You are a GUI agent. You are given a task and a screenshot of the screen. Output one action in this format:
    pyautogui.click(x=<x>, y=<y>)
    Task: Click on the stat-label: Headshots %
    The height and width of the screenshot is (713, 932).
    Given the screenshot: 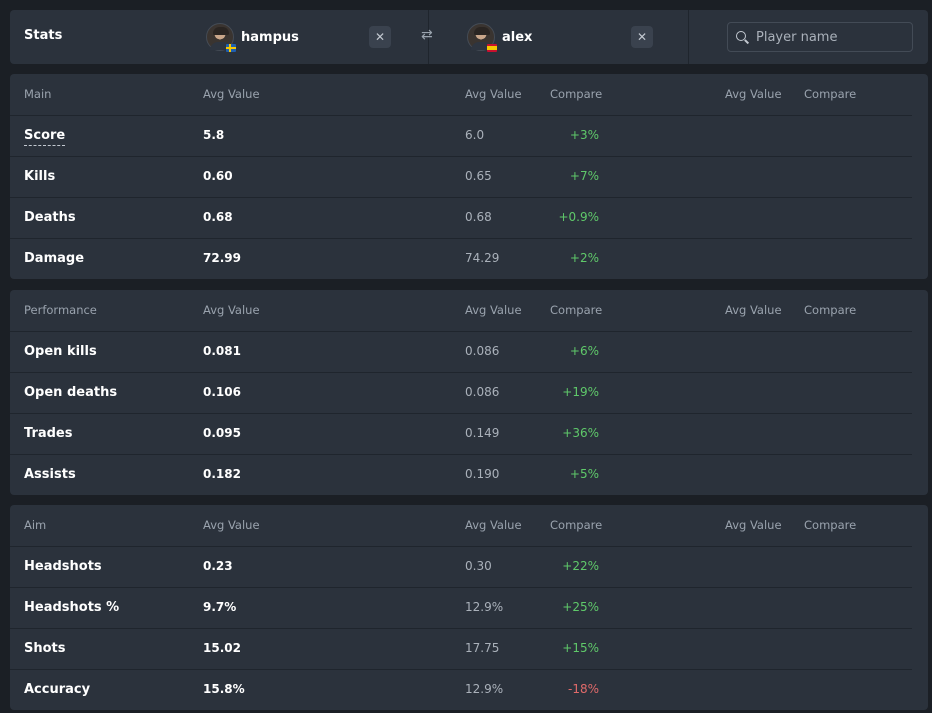 What is the action you would take?
    pyautogui.click(x=72, y=607)
    